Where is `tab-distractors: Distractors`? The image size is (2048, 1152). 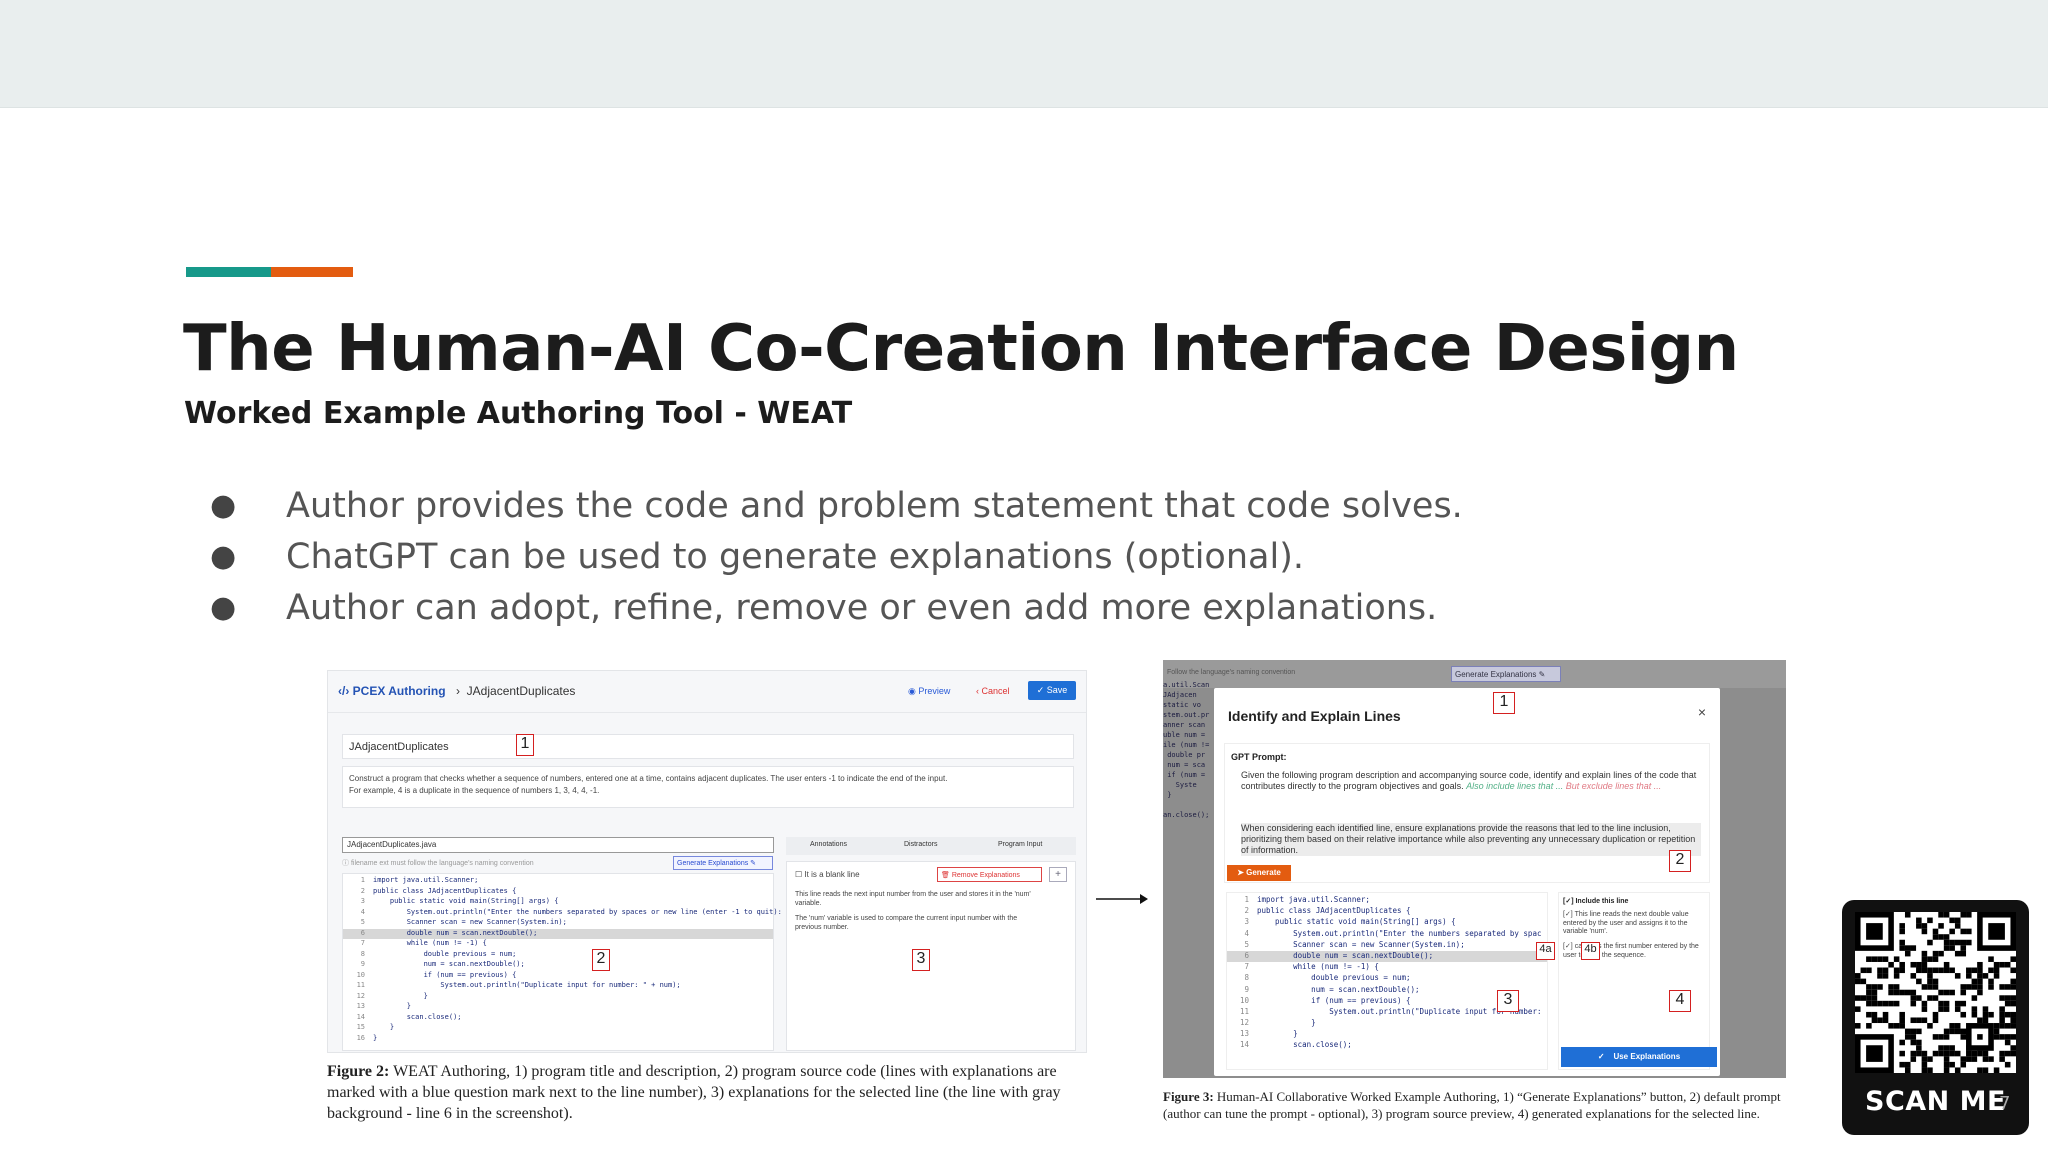 tab-distractors: Distractors is located at coordinates (920, 844).